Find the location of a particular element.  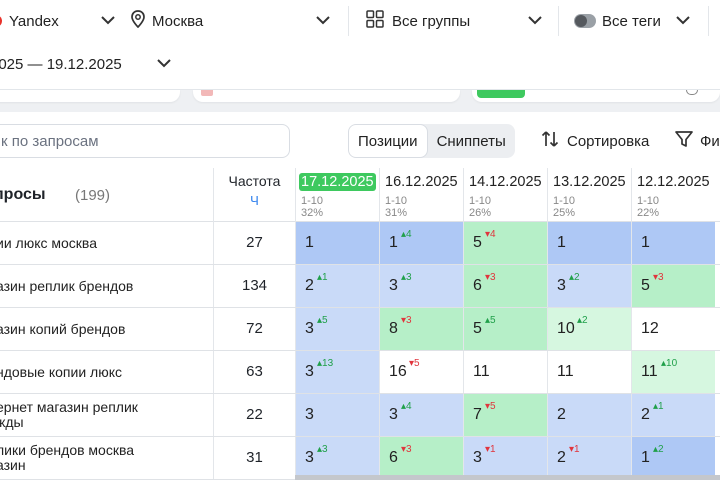

top-percent-label: 32% is located at coordinates (312, 213).